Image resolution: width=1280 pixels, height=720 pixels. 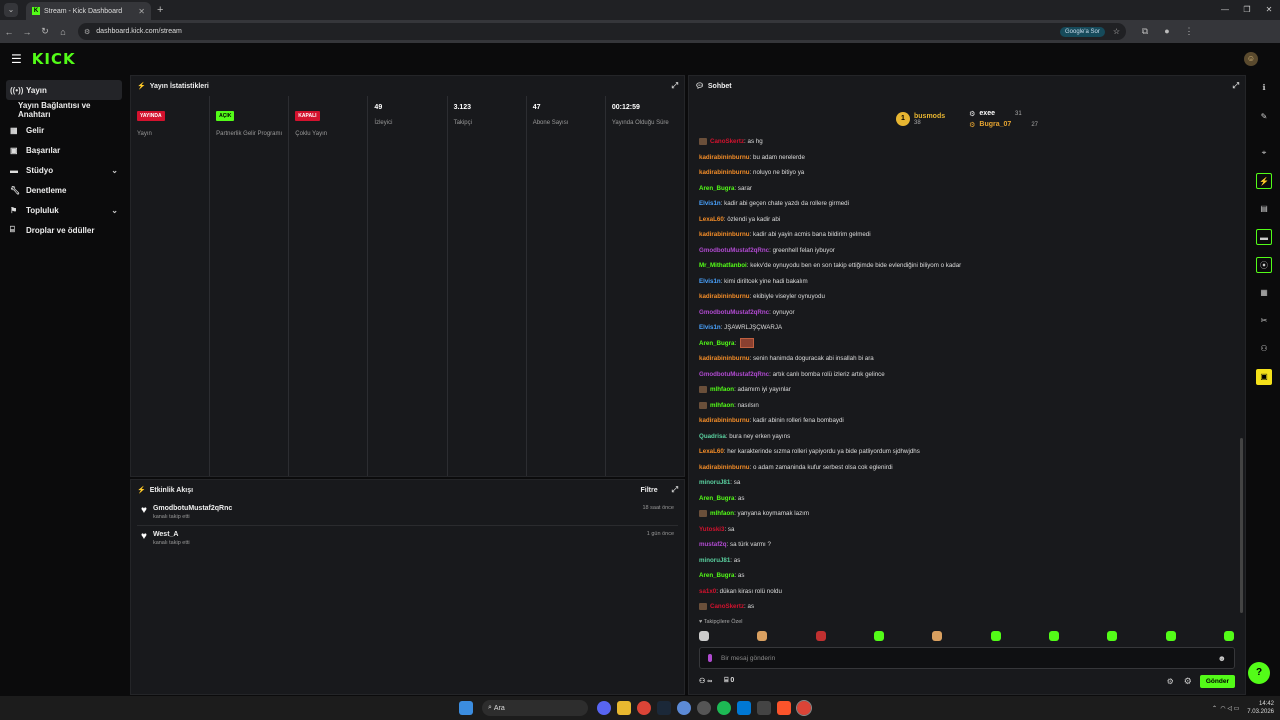 What do you see at coordinates (723, 265) in the screenshot?
I see `chat-username: Mr_Mithatfanboi` at bounding box center [723, 265].